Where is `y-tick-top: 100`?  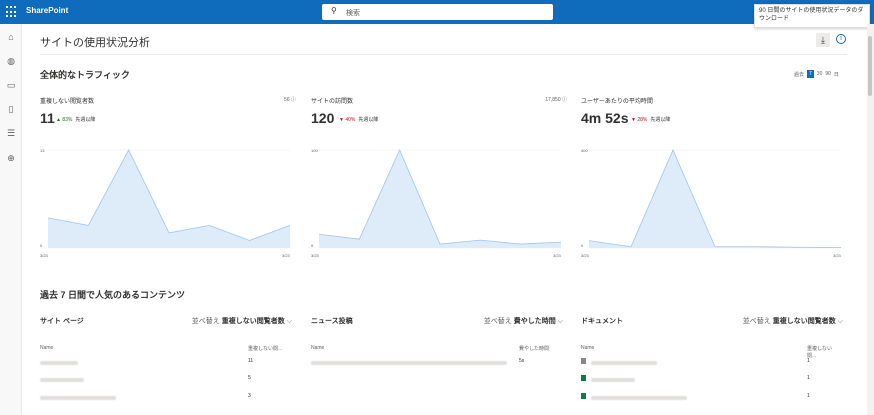 y-tick-top: 100 is located at coordinates (314, 150).